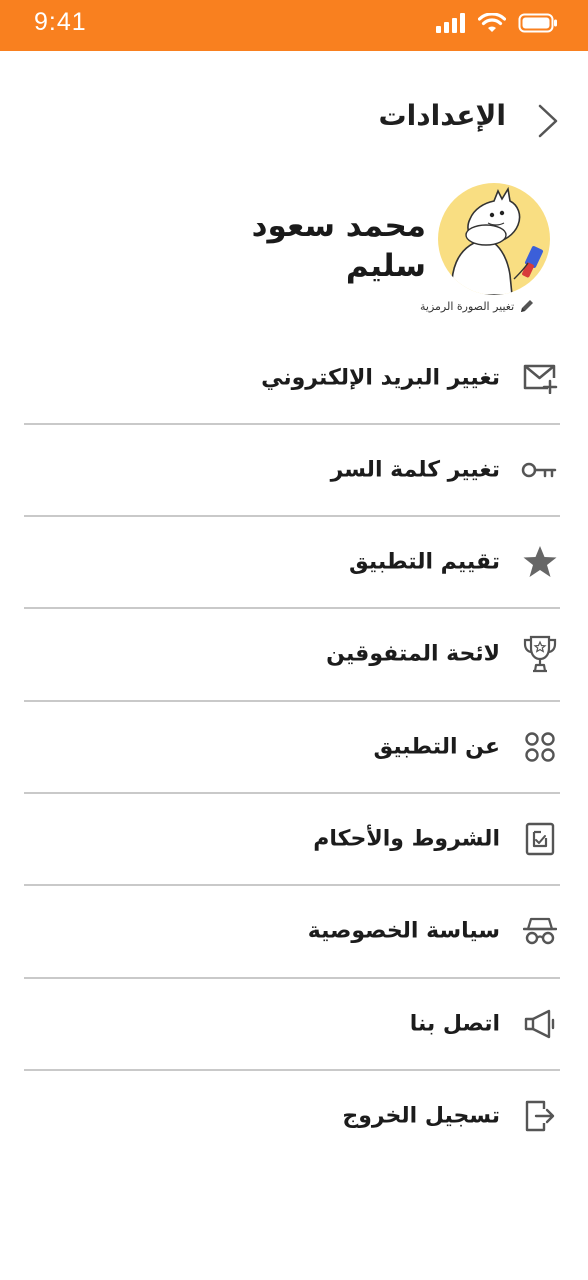  What do you see at coordinates (540, 747) in the screenshot?
I see `apps-grid-icon` at bounding box center [540, 747].